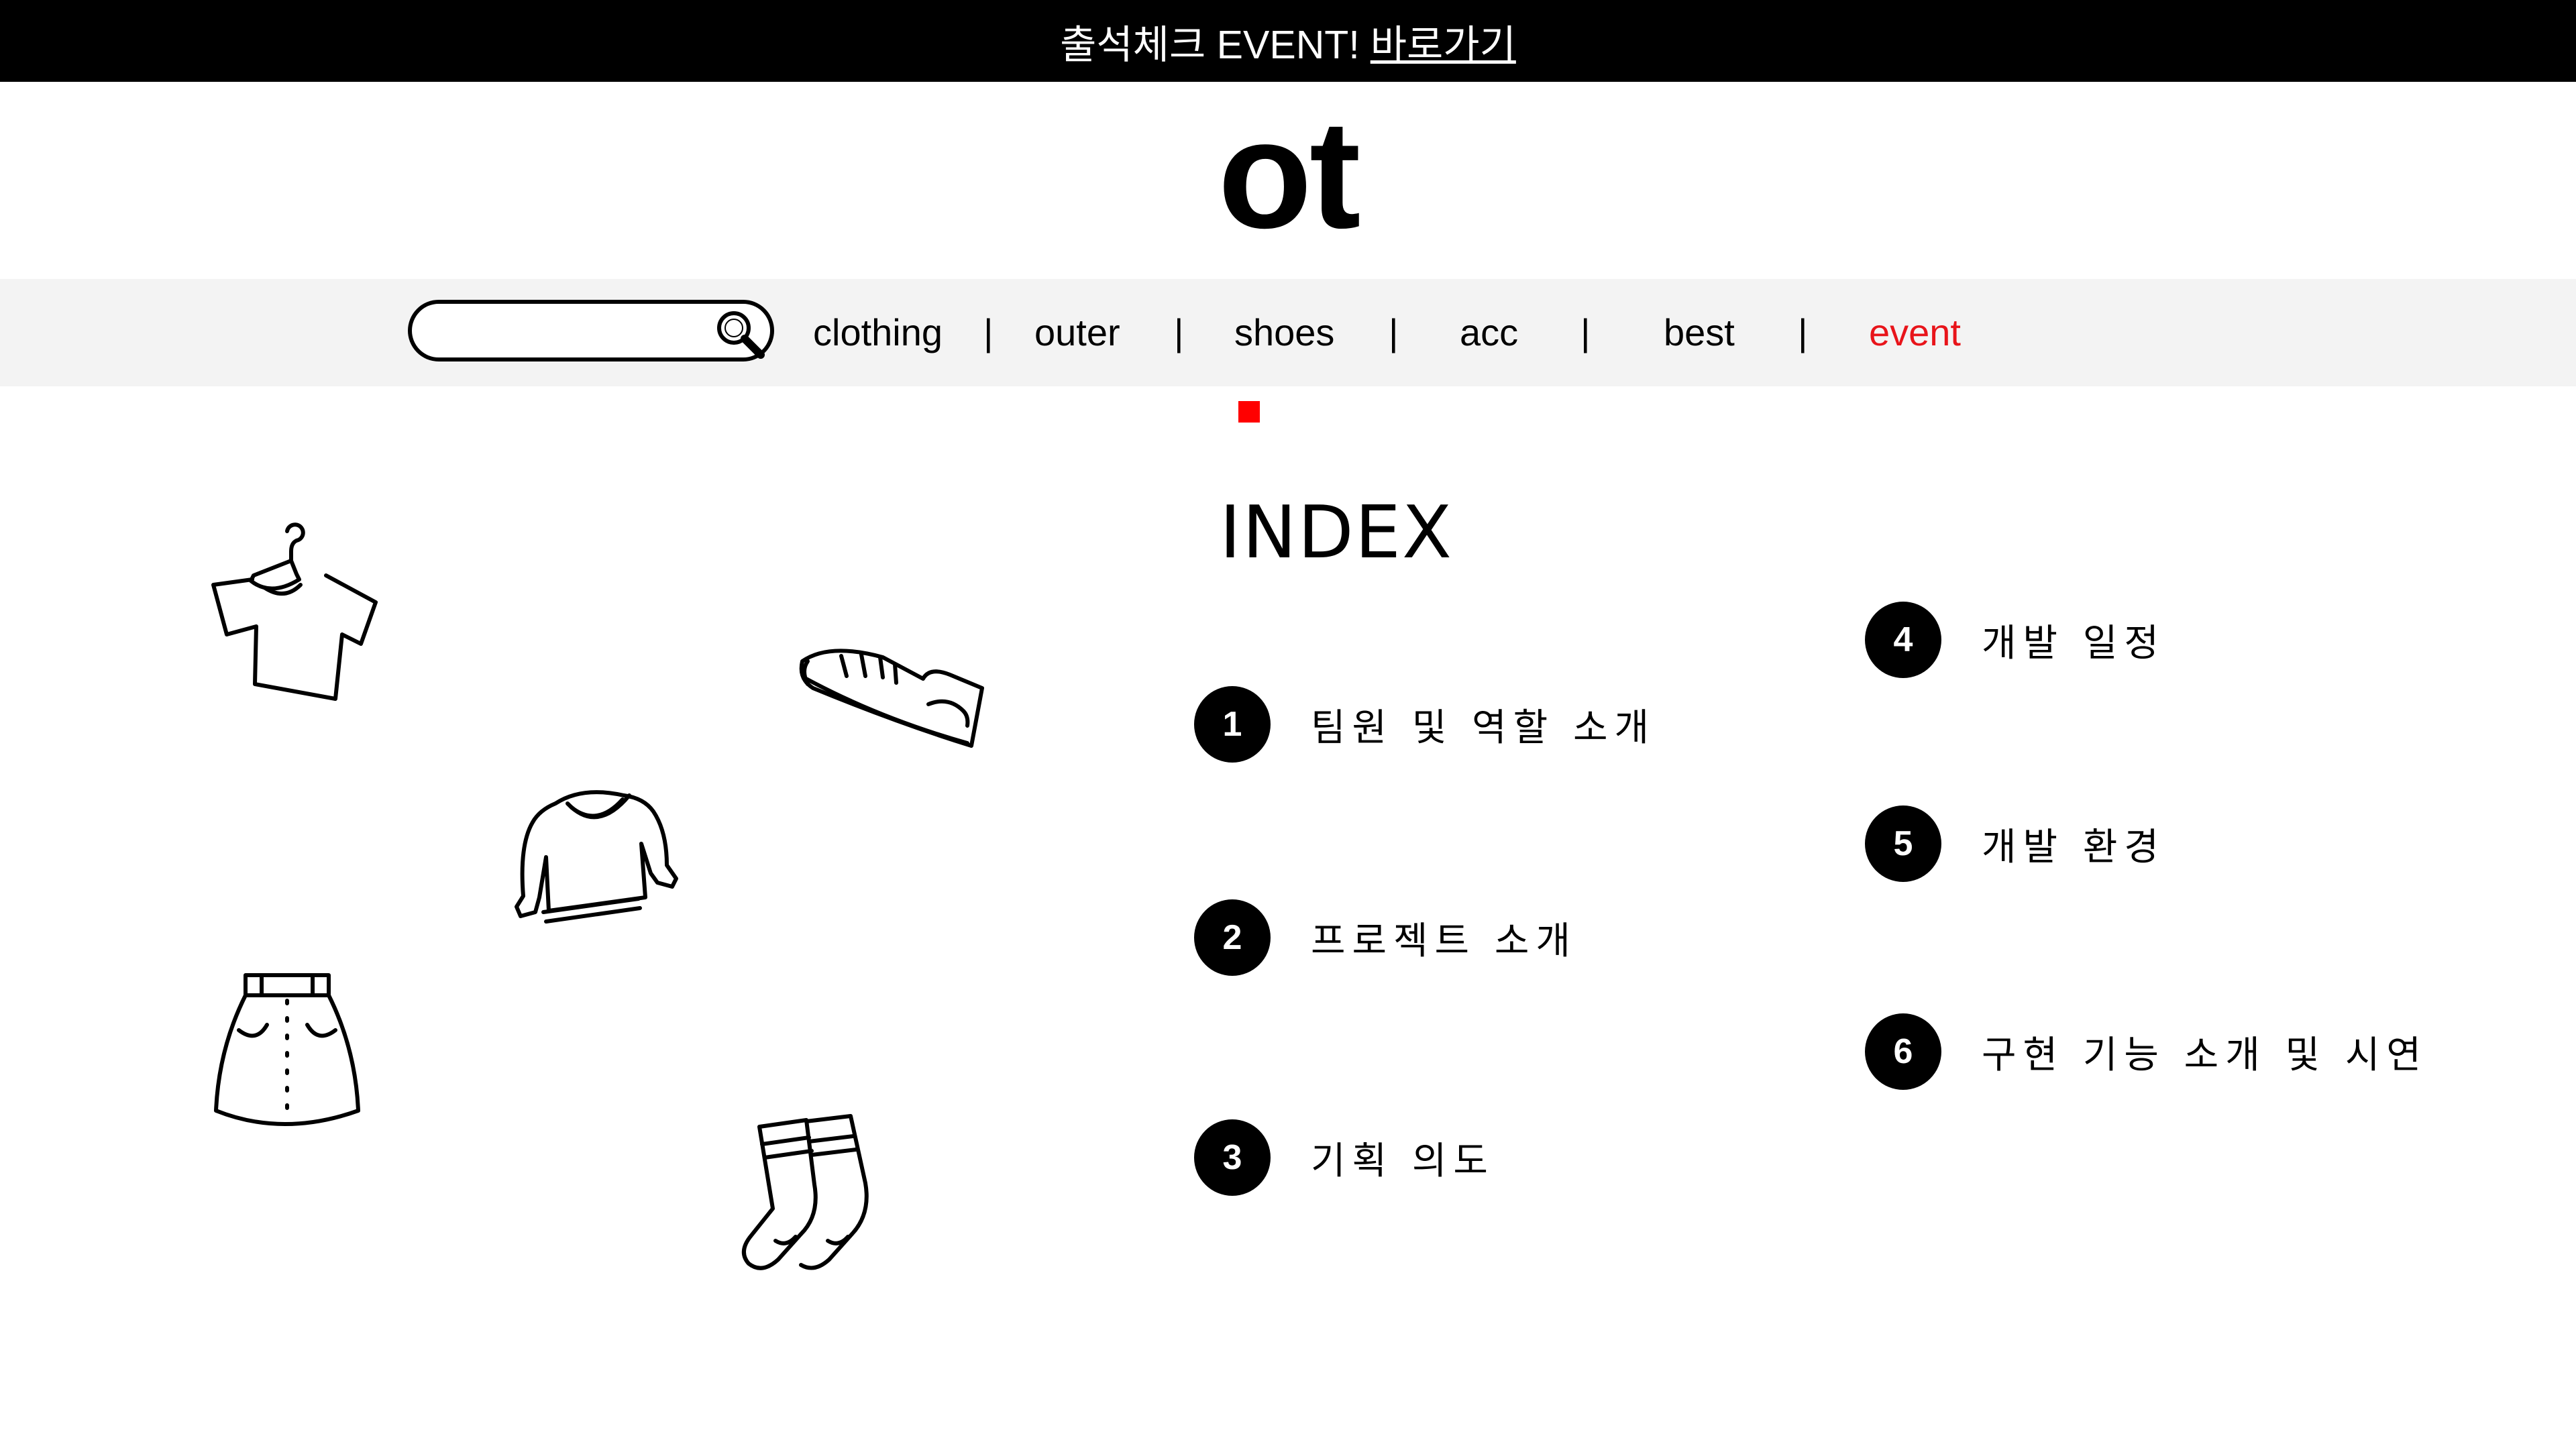 Image resolution: width=2576 pixels, height=1448 pixels. Describe the element at coordinates (1337, 533) in the screenshot. I see `index-title: INDEX` at that location.